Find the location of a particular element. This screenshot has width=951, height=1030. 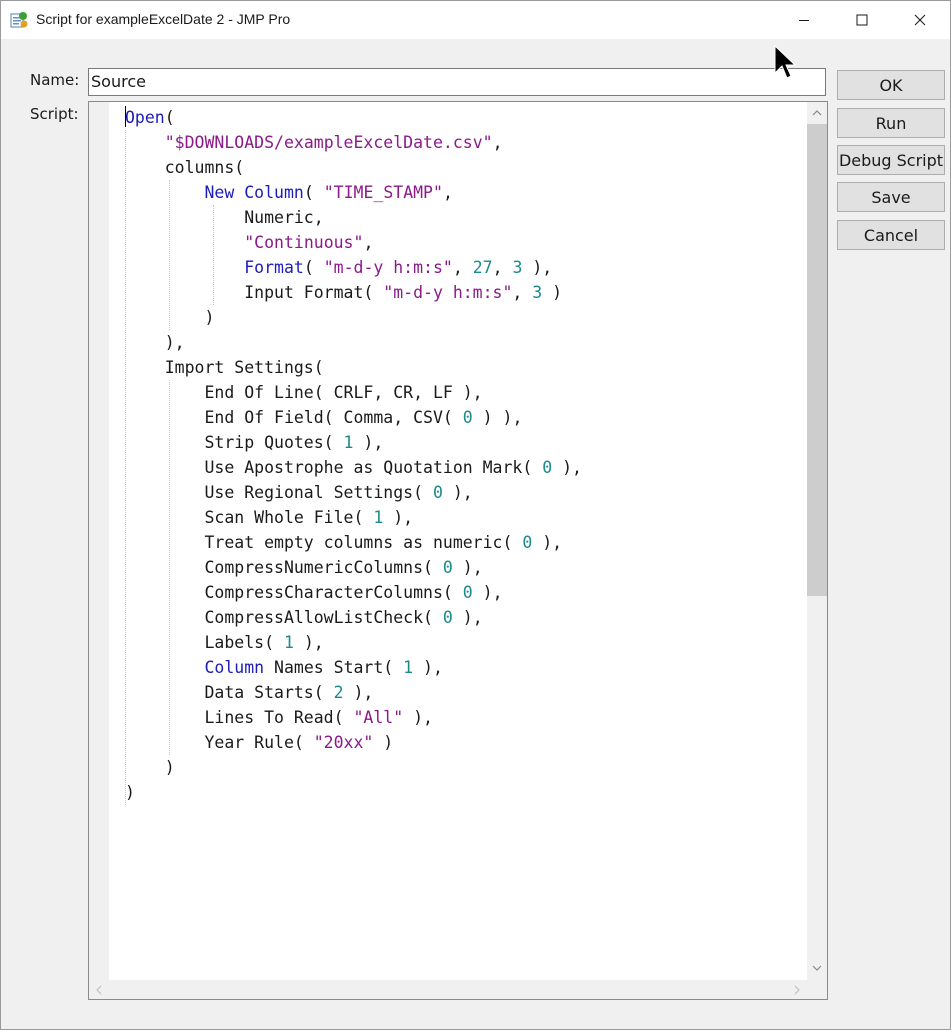

script-line: Input Format( "m-d-y h:m:s", 3 ) is located at coordinates (353, 292).